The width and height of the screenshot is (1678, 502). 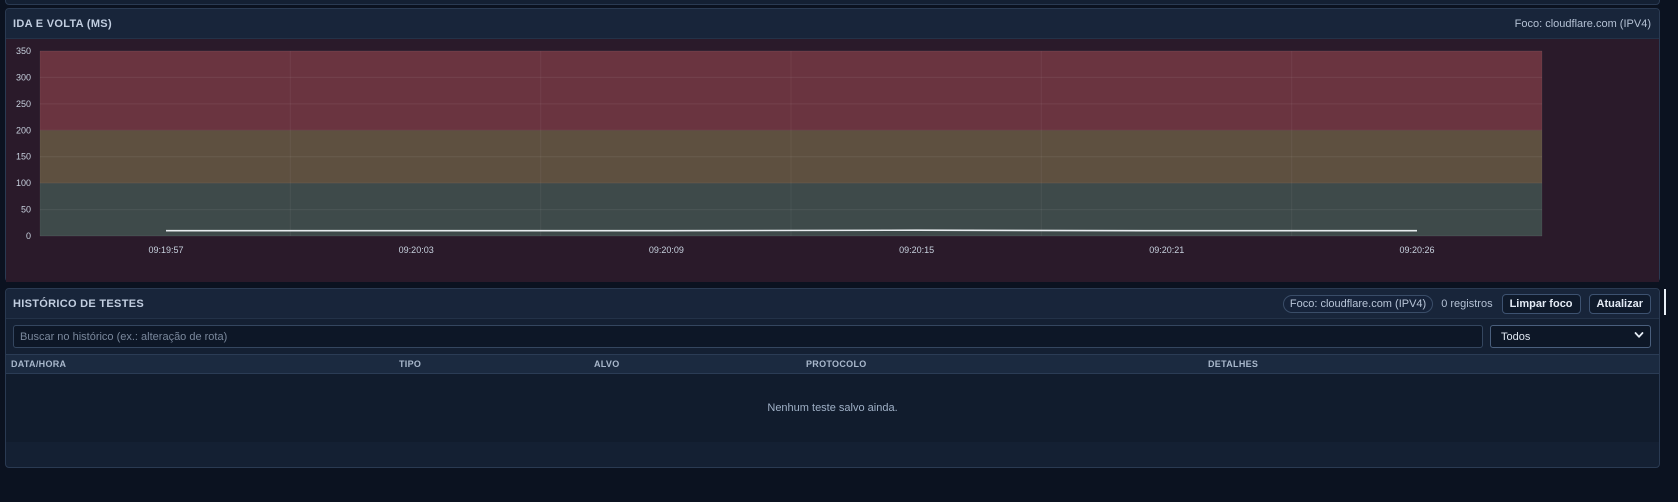 What do you see at coordinates (1619, 303) in the screenshot?
I see `refresh-button: Atualizar` at bounding box center [1619, 303].